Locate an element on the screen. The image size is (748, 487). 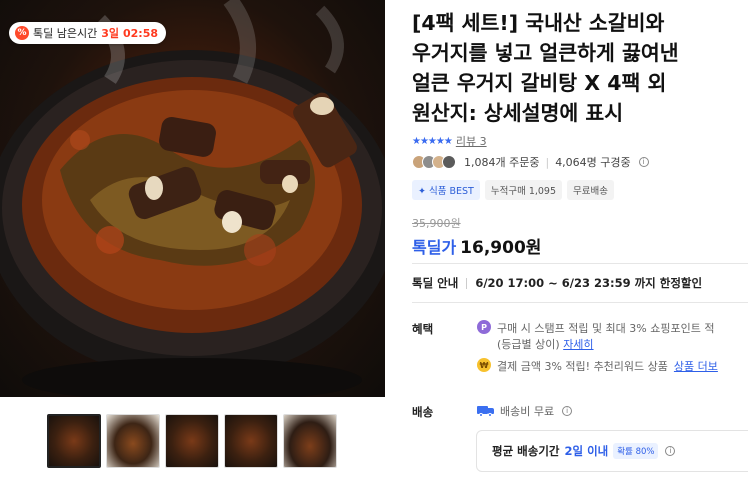
tags-row: ✦ 식품 BEST 누적구매 1,095 무료배송 is located at coordinates (513, 190).